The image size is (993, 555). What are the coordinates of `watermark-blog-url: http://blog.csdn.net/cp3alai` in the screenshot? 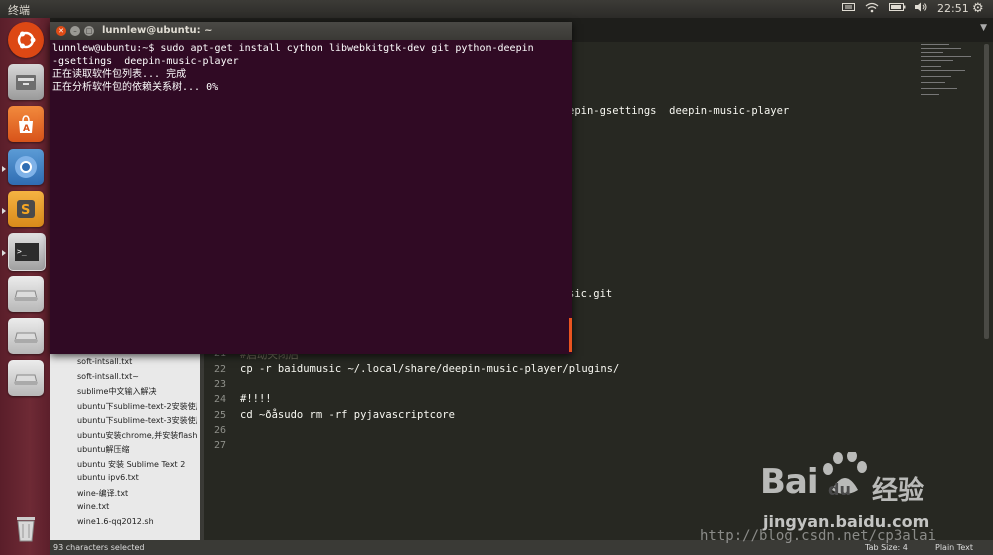 It's located at (818, 536).